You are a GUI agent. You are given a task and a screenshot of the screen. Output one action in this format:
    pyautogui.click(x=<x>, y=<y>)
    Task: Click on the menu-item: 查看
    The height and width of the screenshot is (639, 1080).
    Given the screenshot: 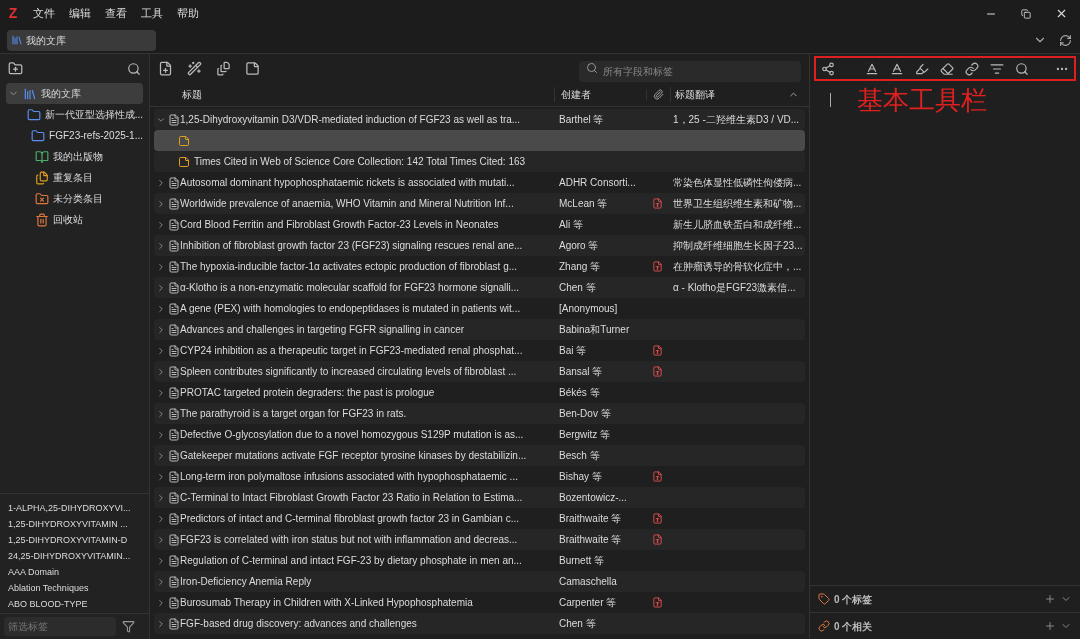 What is the action you would take?
    pyautogui.click(x=116, y=13)
    